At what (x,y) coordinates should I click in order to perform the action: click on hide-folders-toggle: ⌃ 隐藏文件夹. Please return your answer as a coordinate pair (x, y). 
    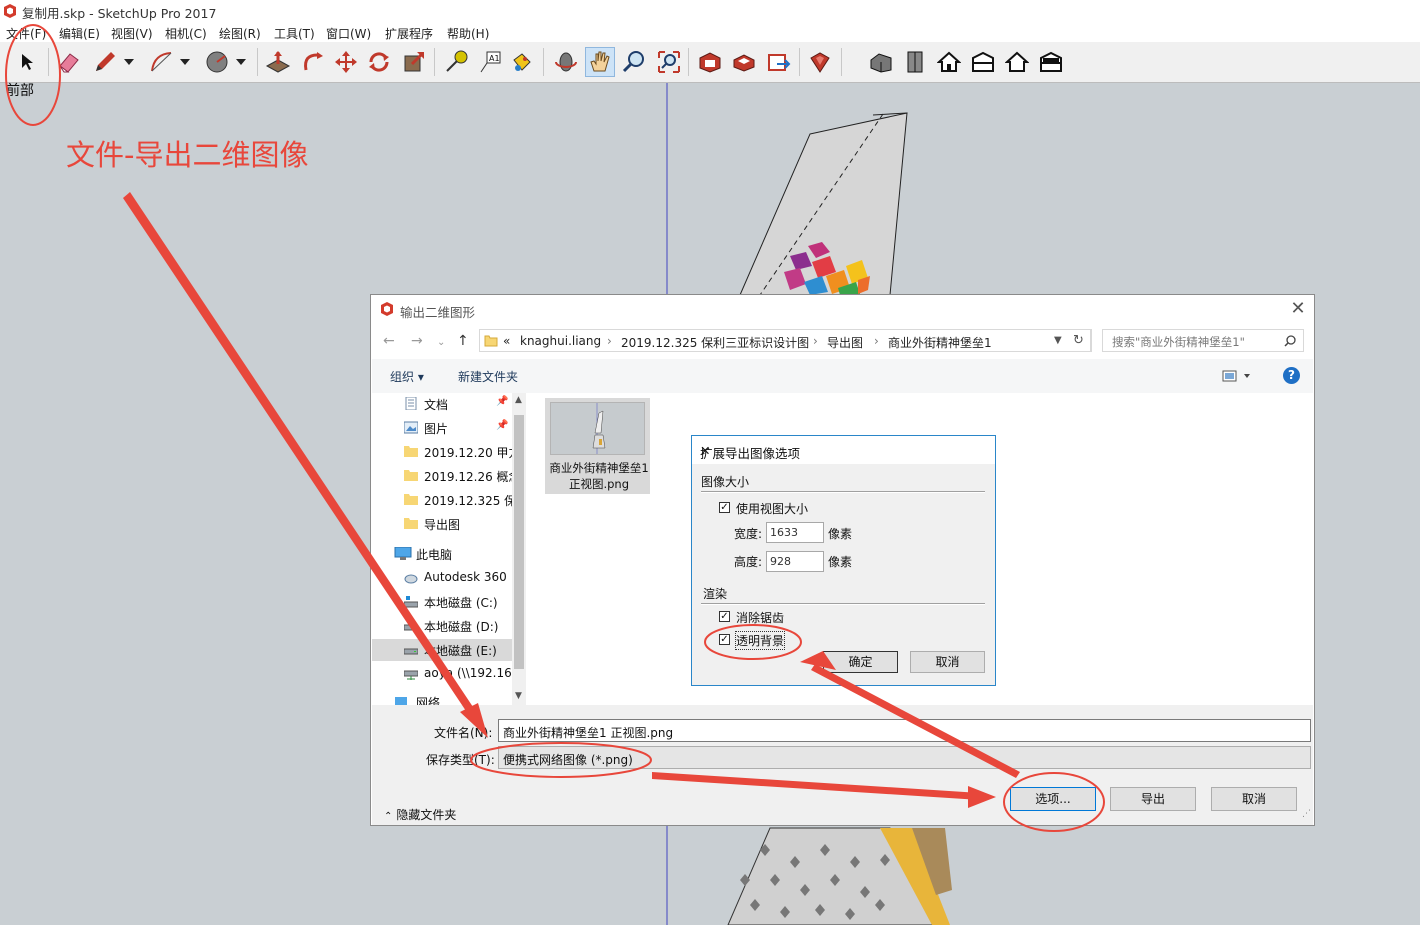
    Looking at the image, I should click on (420, 814).